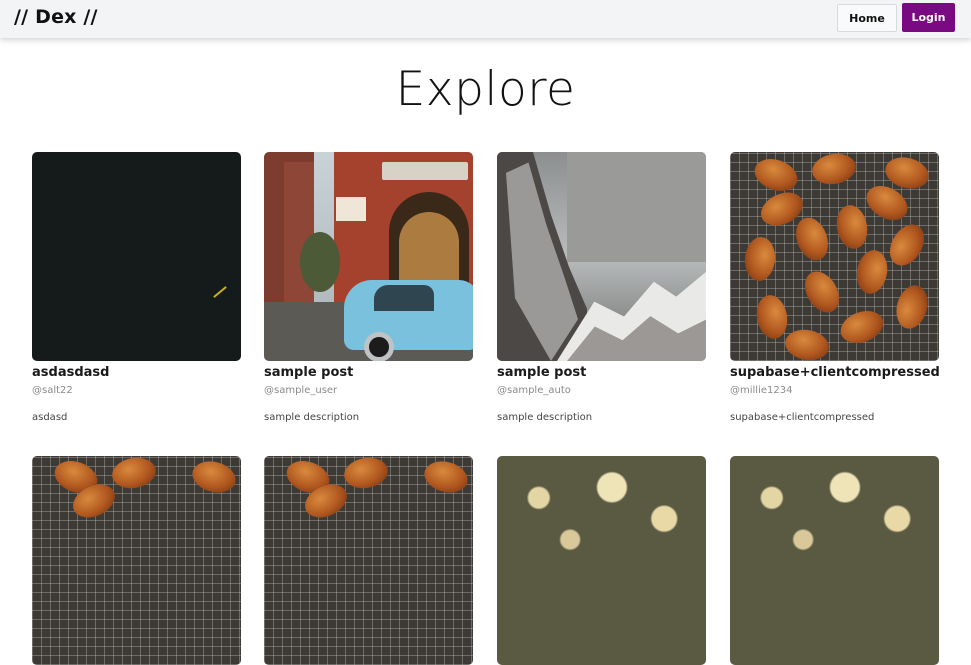 This screenshot has width=971, height=665. What do you see at coordinates (485, 19) in the screenshot?
I see `top-navbar: // Dex // Home Login` at bounding box center [485, 19].